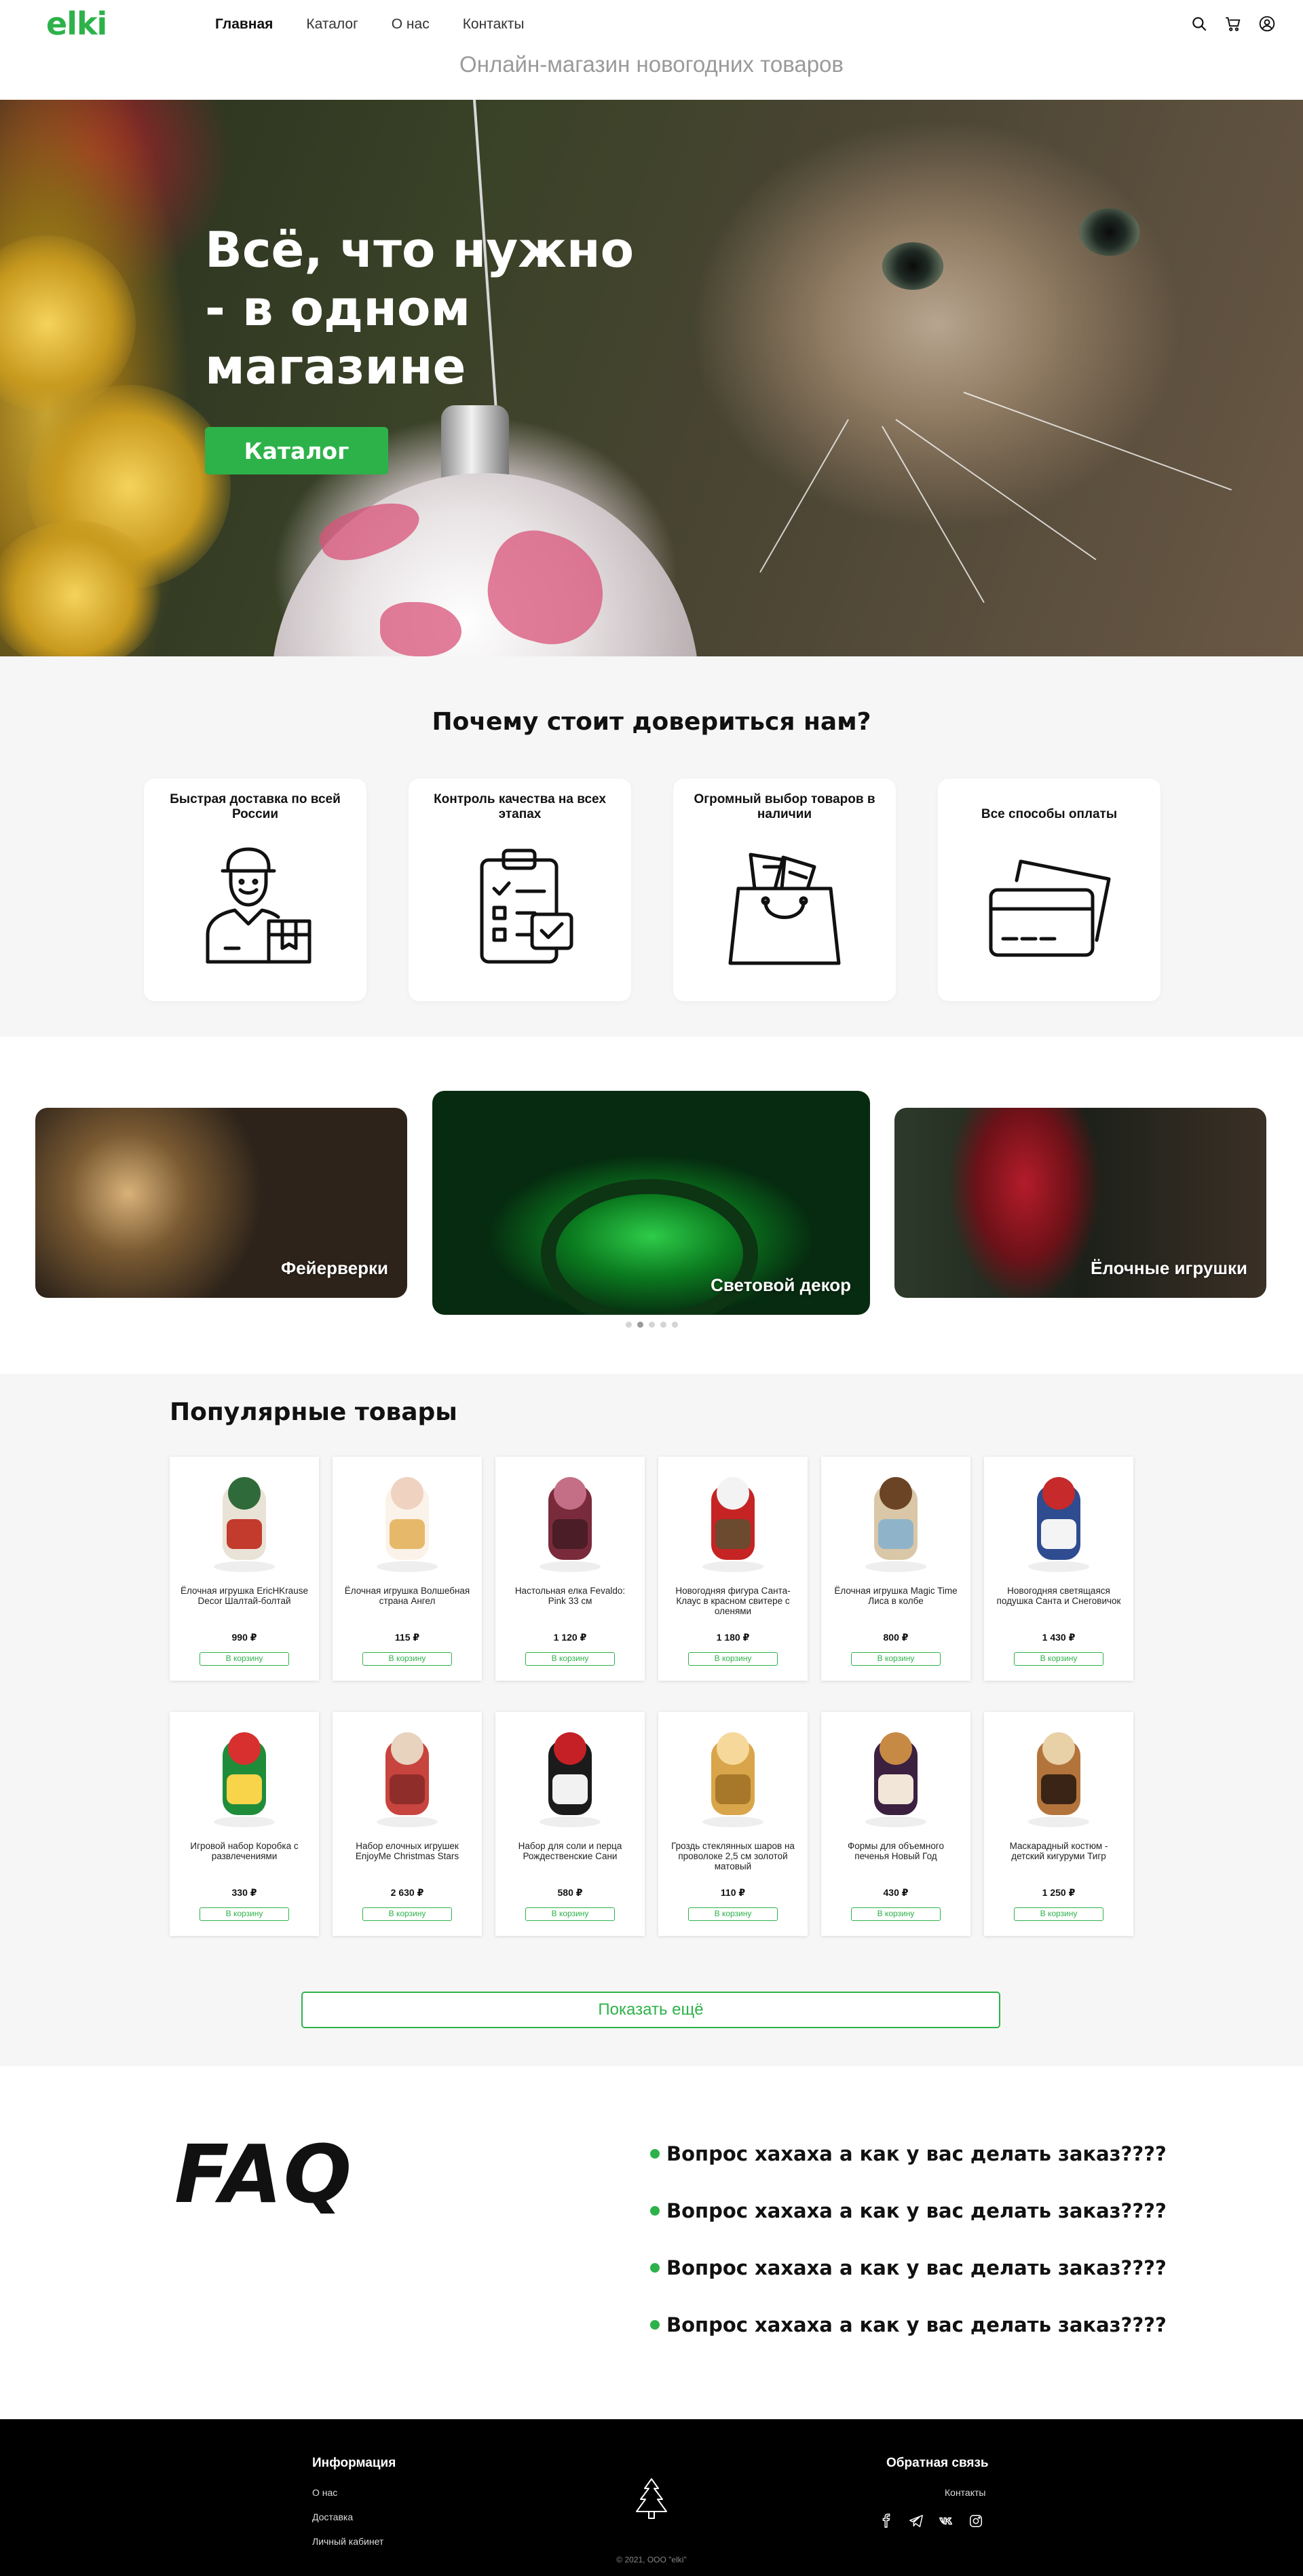 Image resolution: width=1303 pixels, height=2576 pixels. Describe the element at coordinates (651, 2499) in the screenshot. I see `tree-icon` at that location.